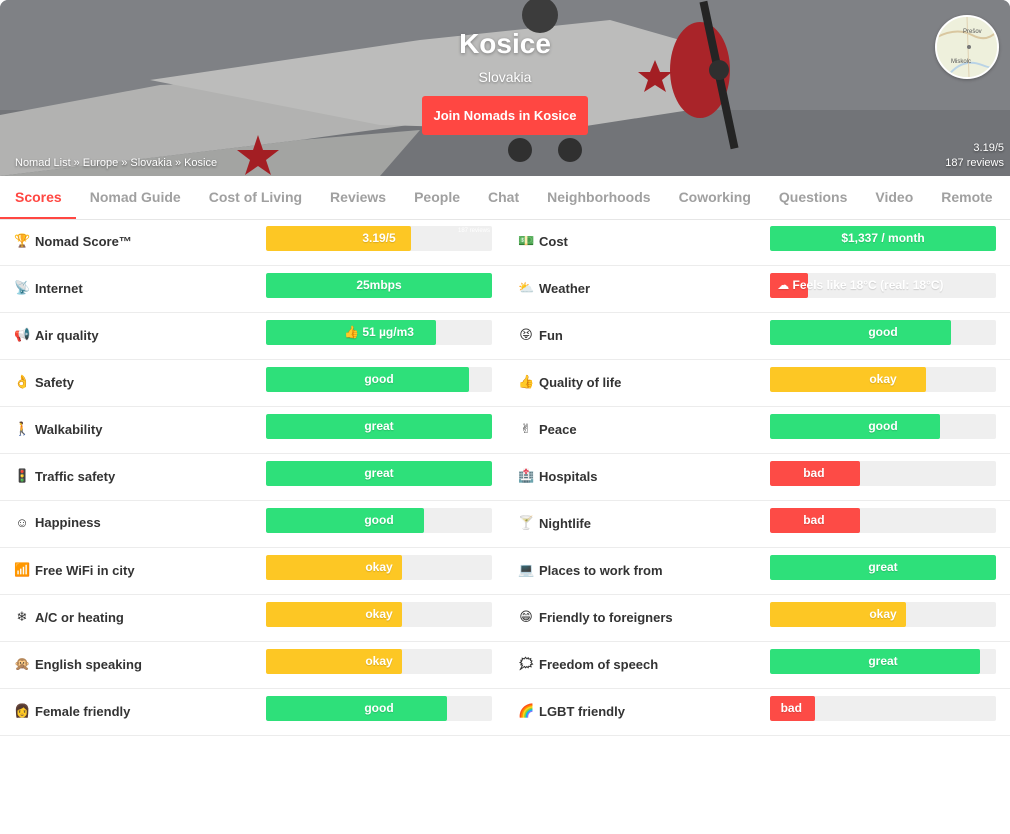 This screenshot has height=834, width=1010. What do you see at coordinates (252, 430) in the screenshot?
I see `score-walkability: 🚶 Walkability great` at bounding box center [252, 430].